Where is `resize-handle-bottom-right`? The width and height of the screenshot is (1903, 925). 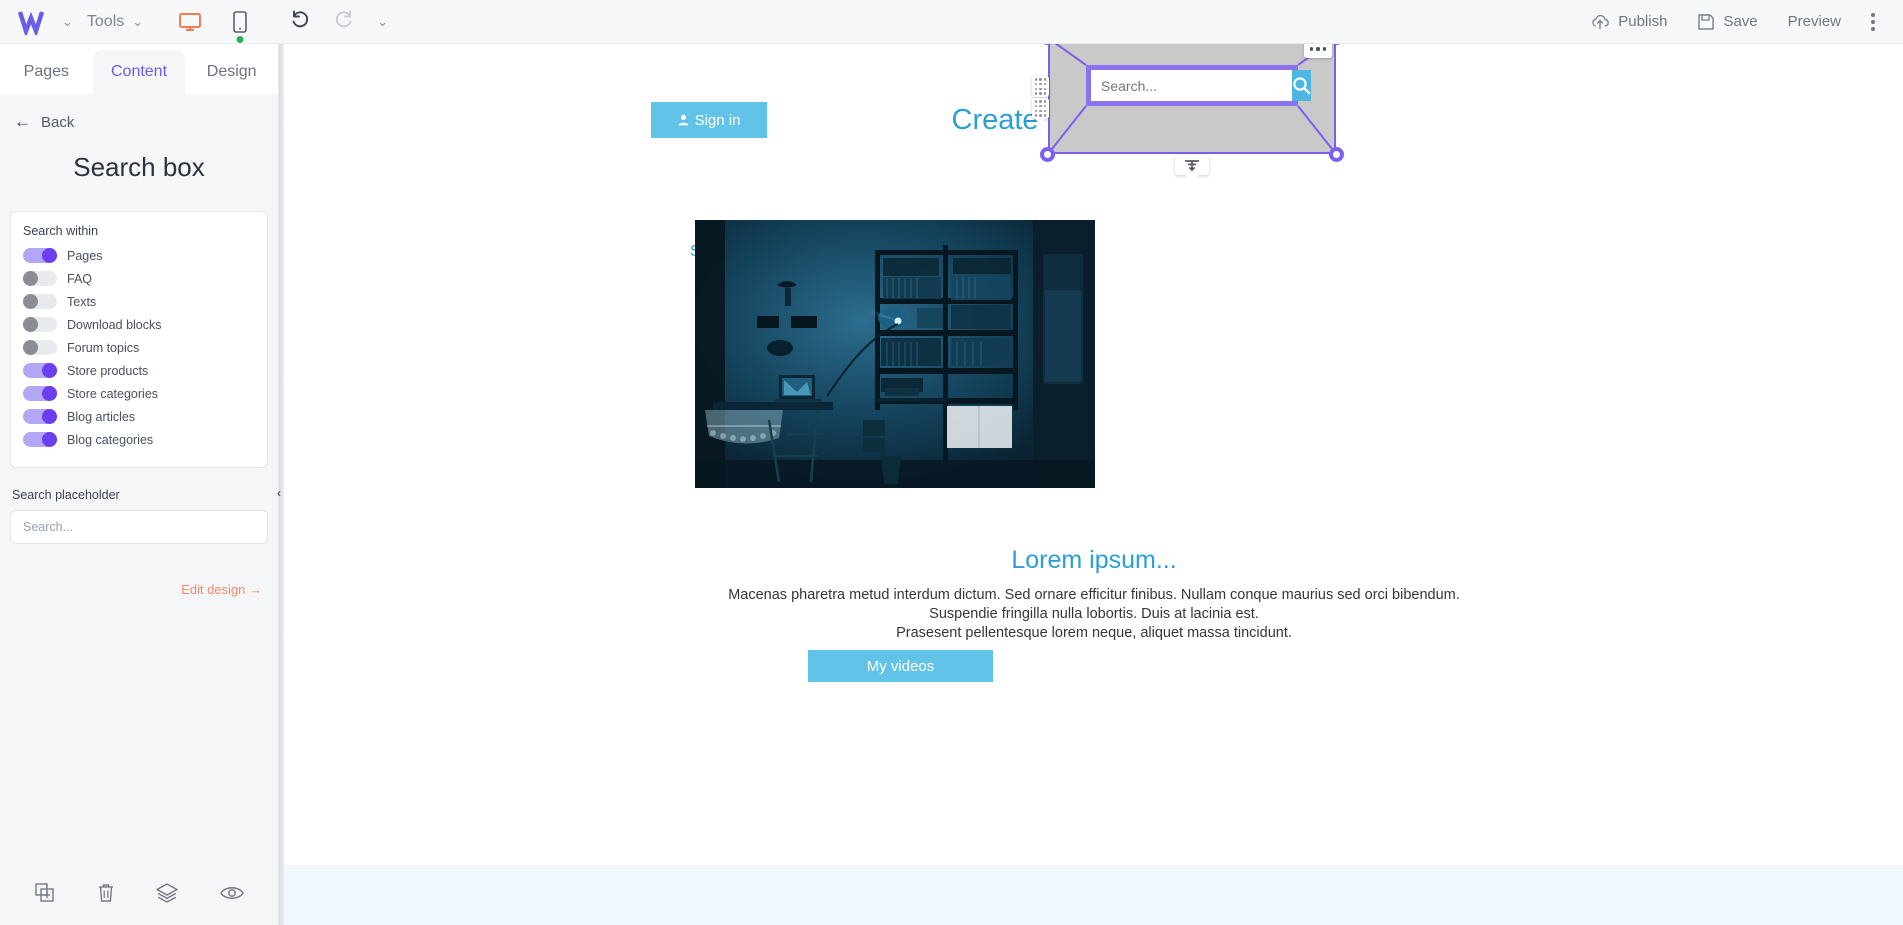 resize-handle-bottom-right is located at coordinates (1336, 154).